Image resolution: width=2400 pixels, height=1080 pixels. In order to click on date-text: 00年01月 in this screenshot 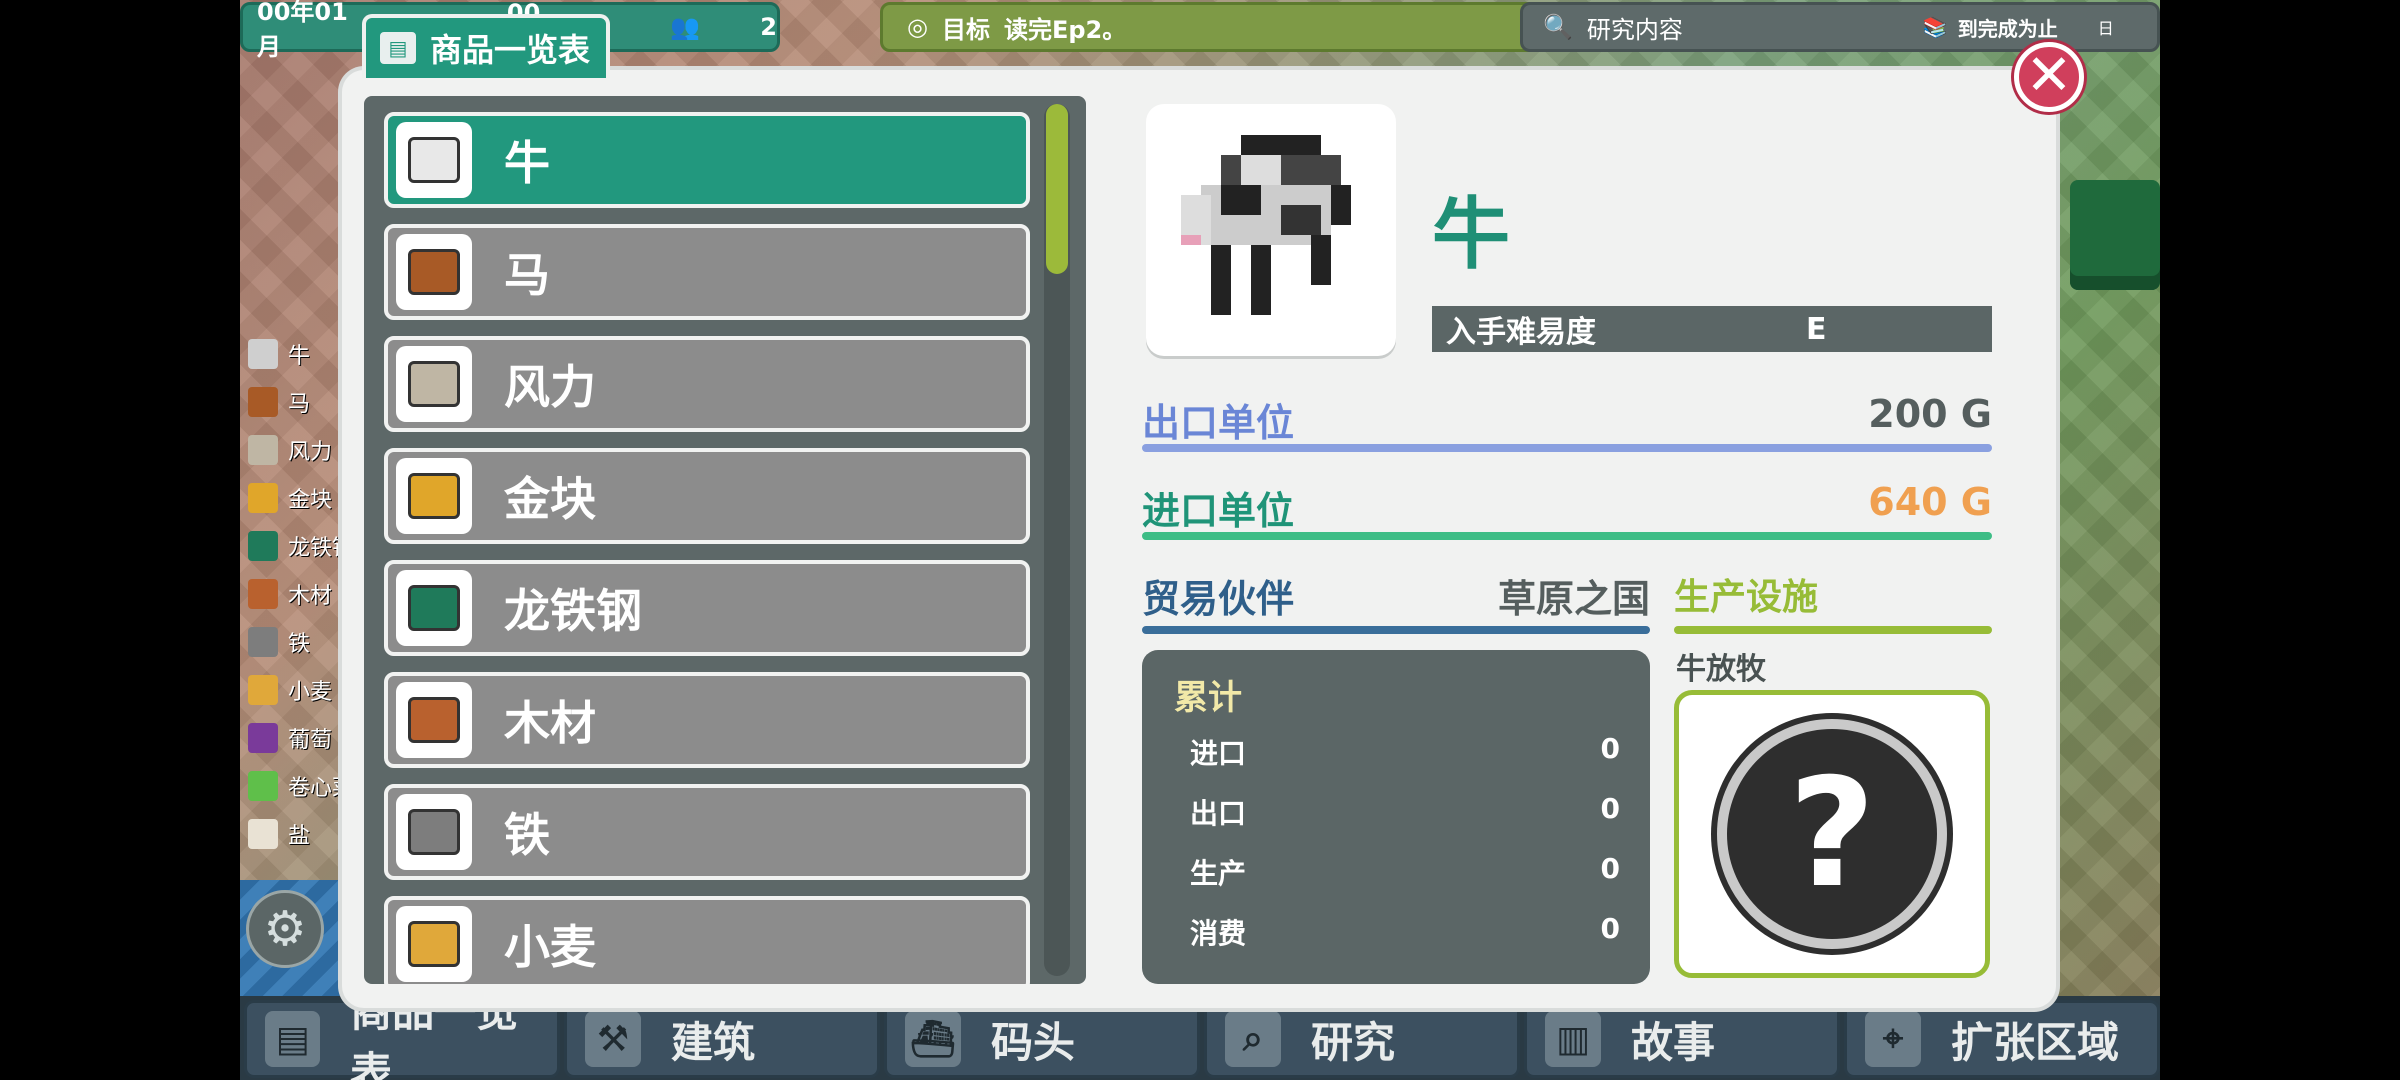, I will do `click(302, 30)`.